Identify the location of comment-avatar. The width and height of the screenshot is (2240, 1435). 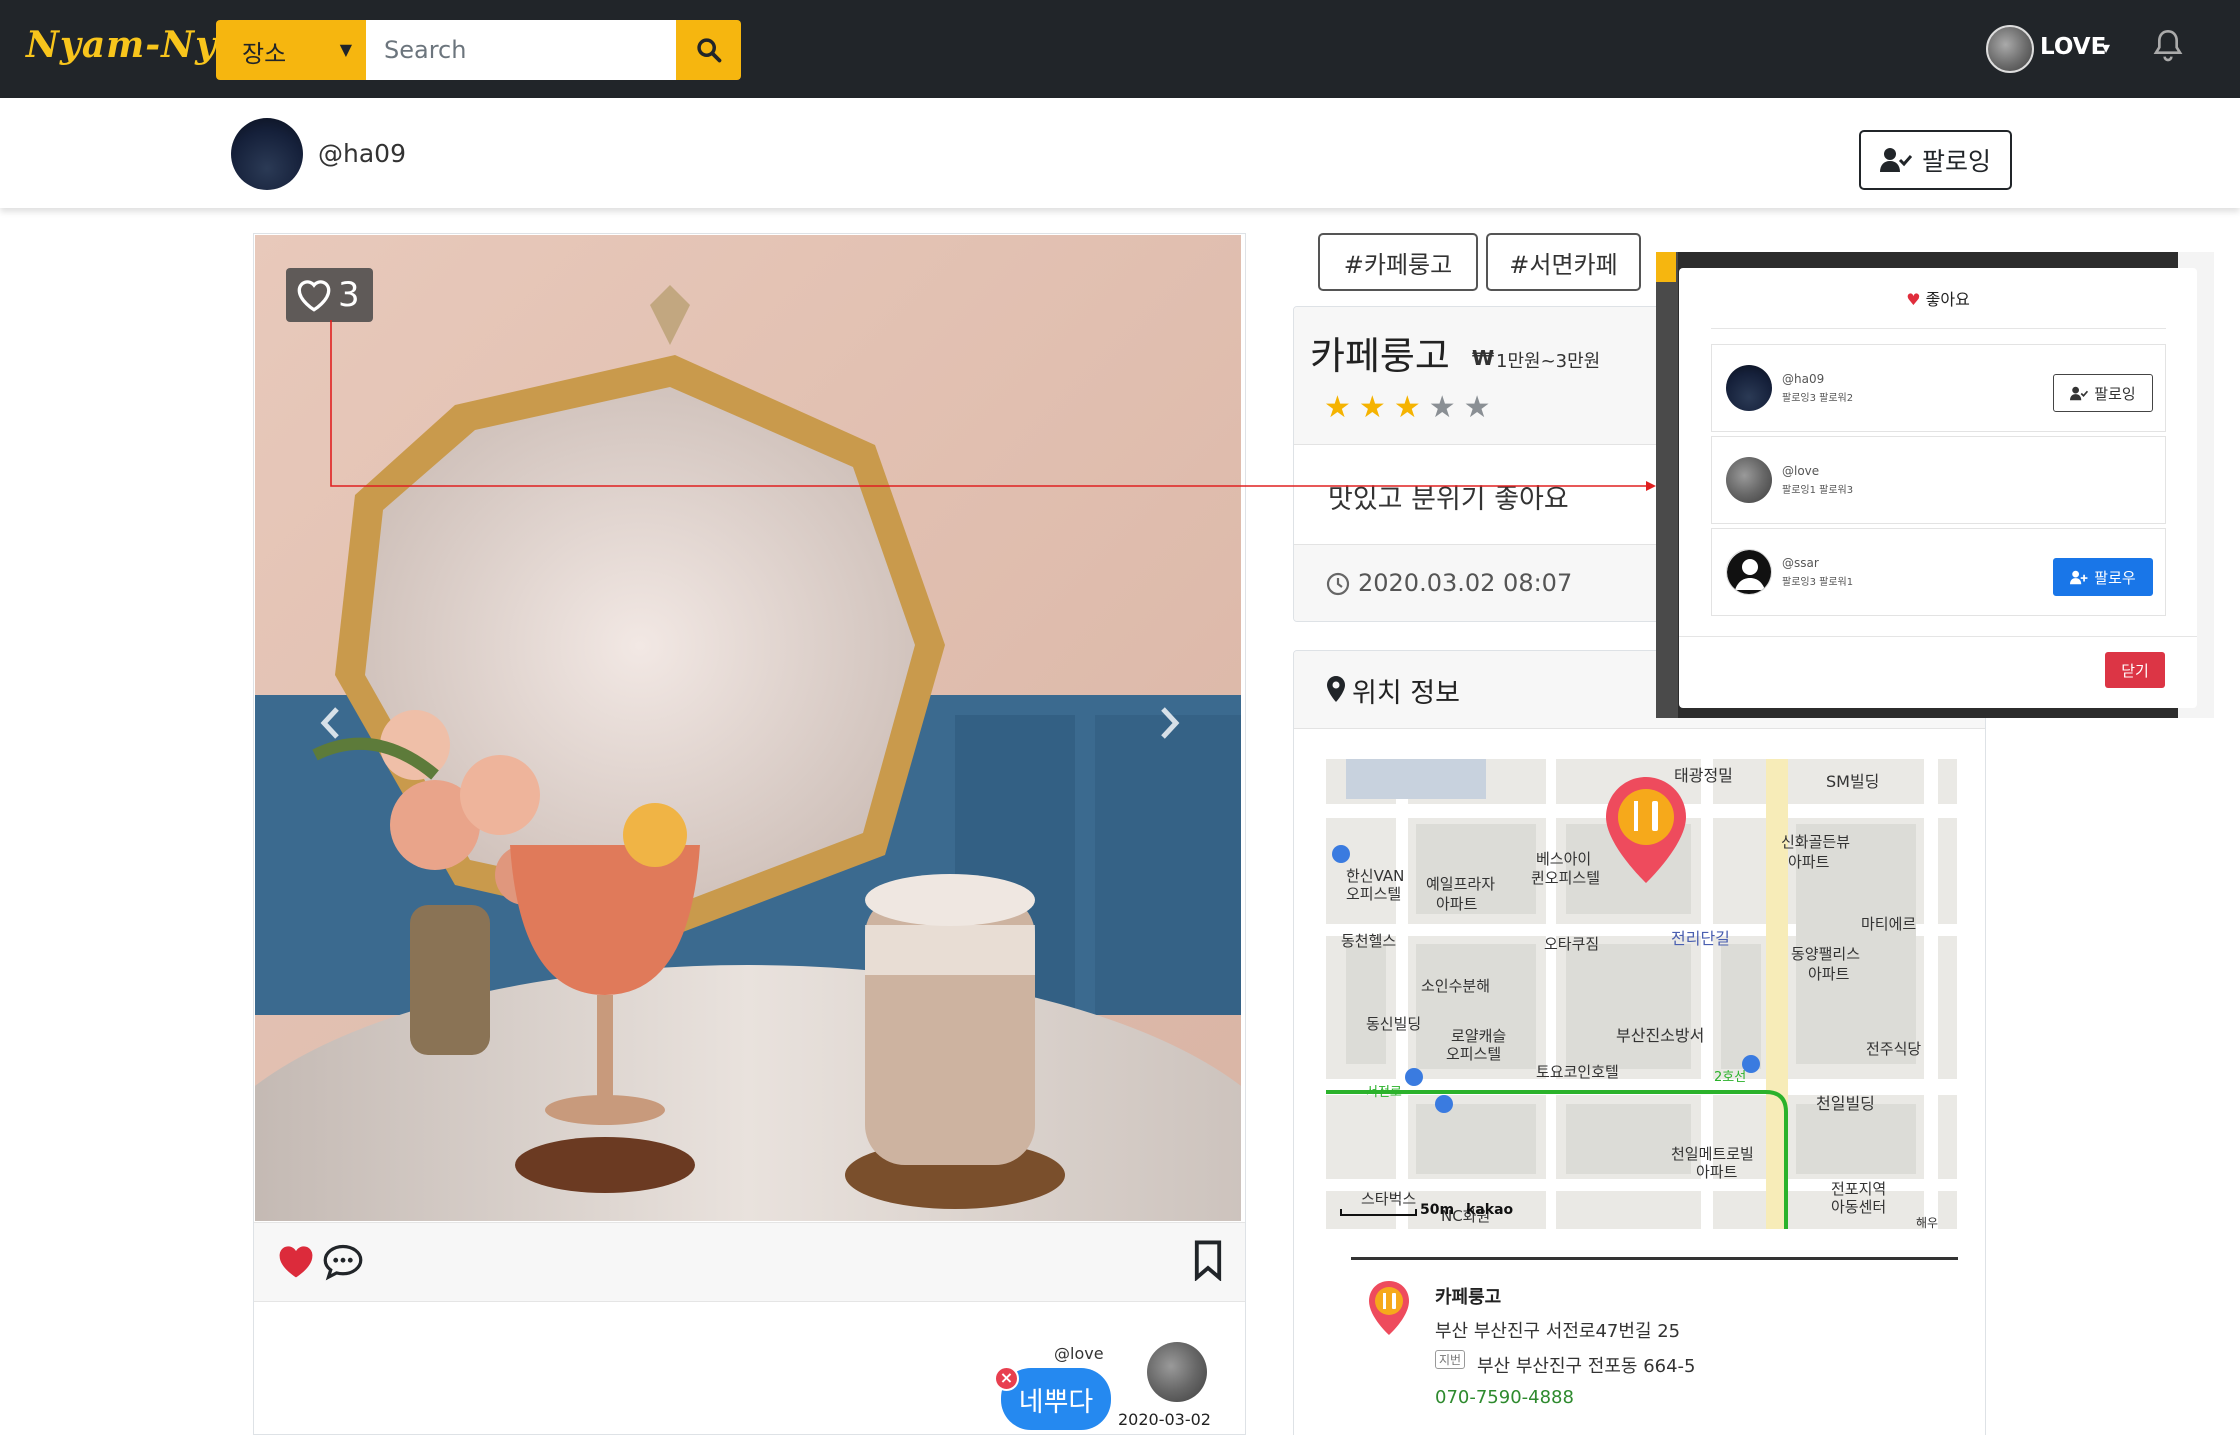
(1177, 1372).